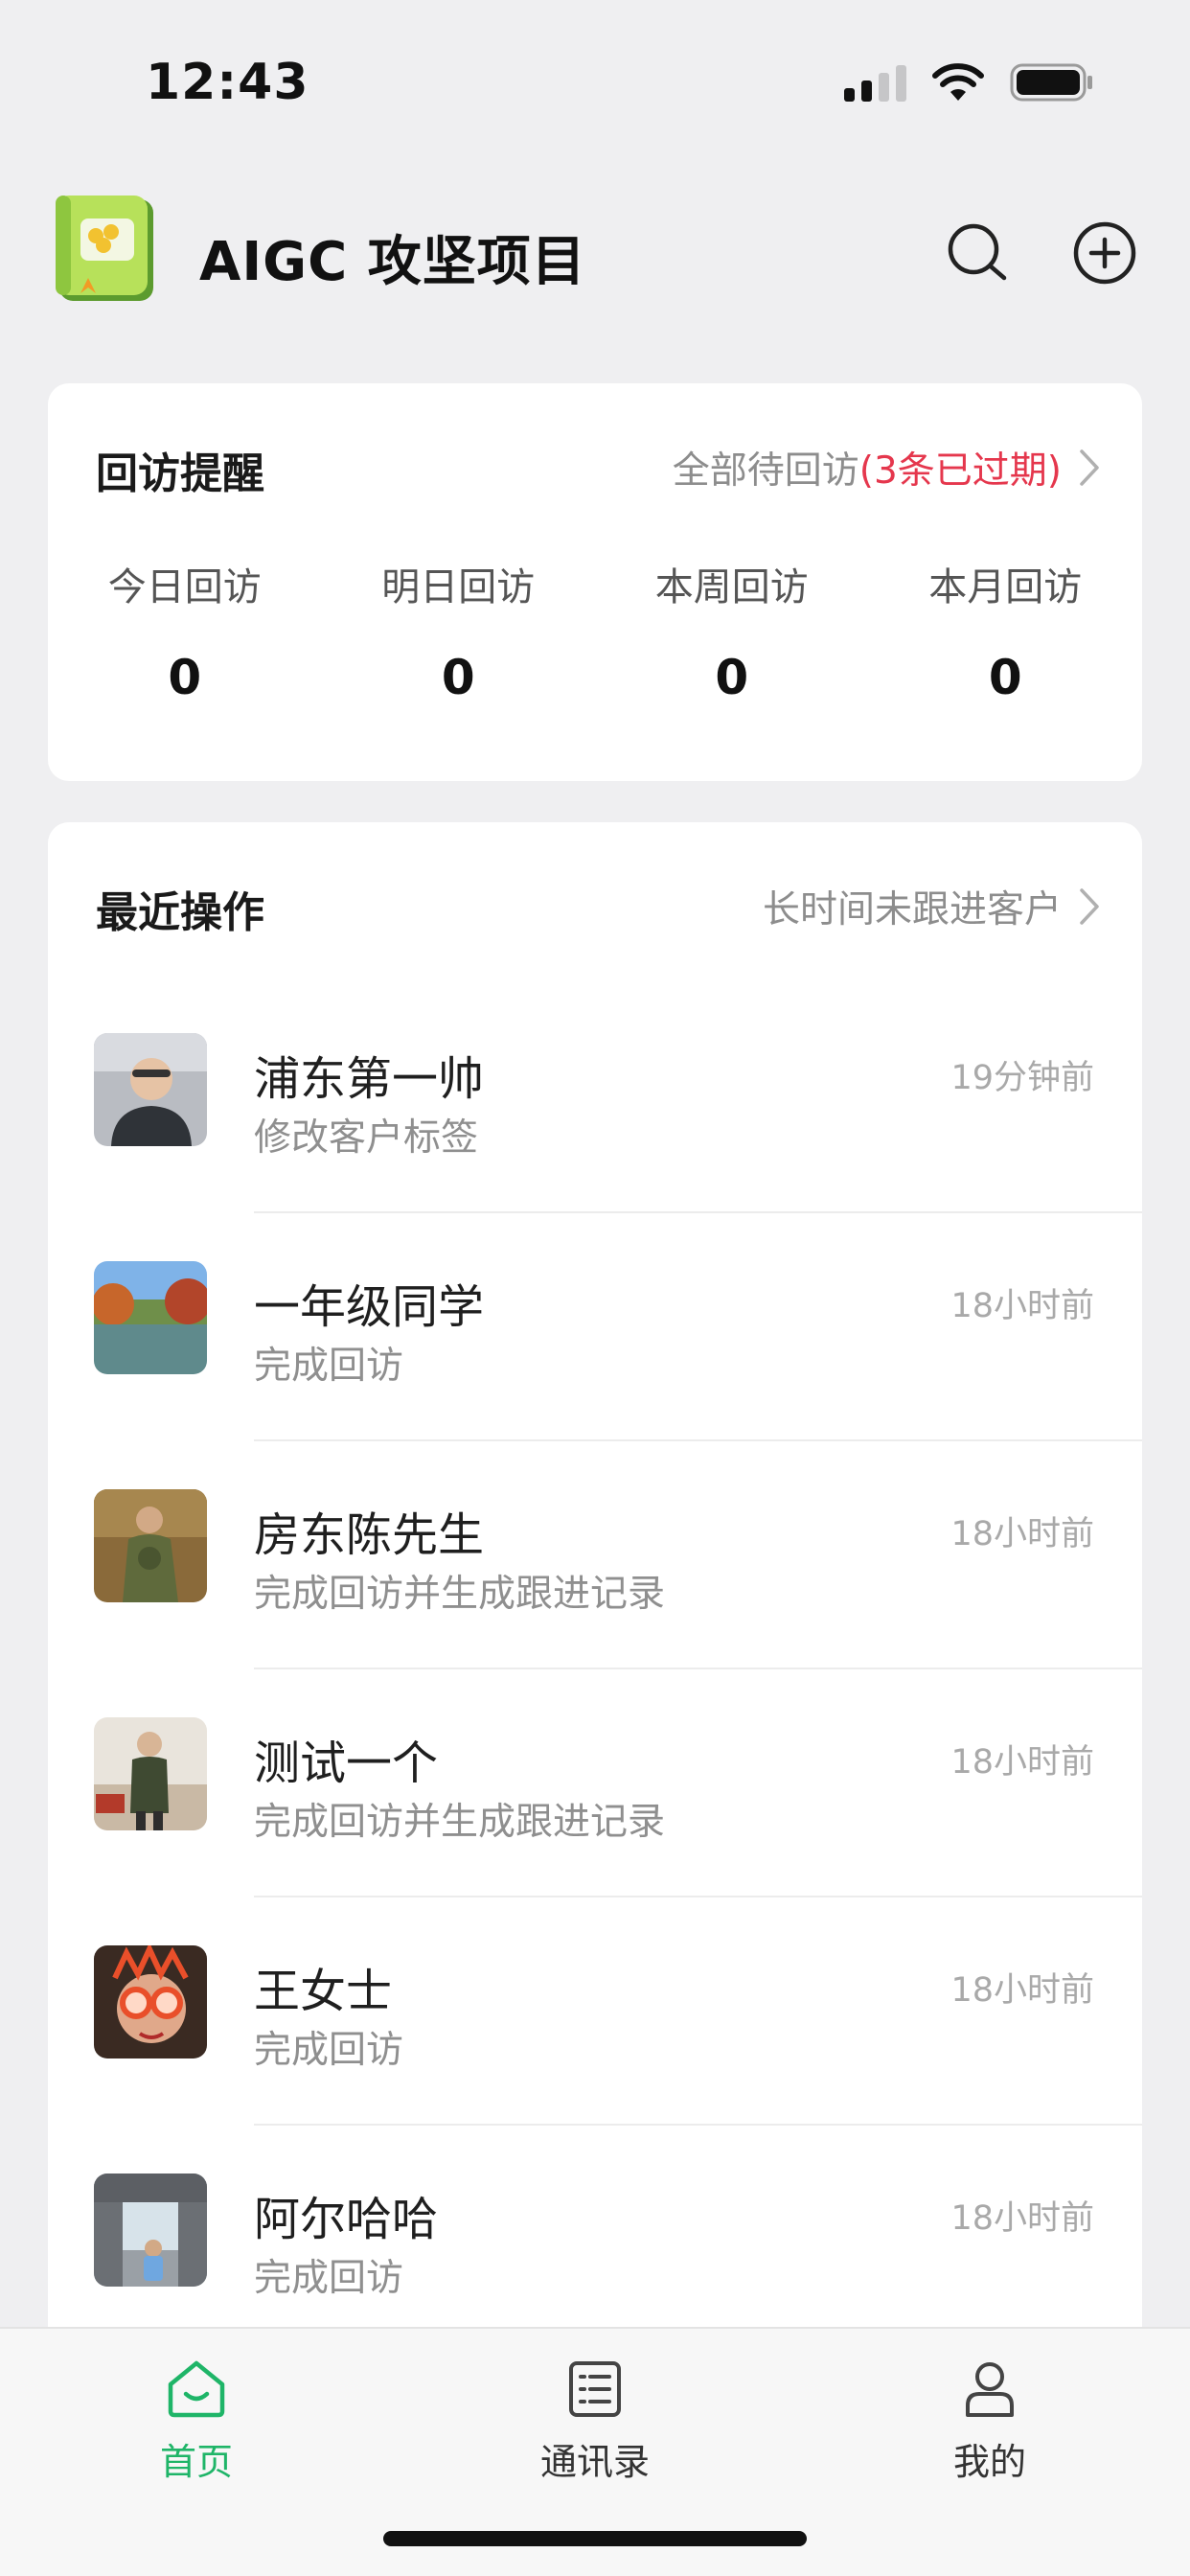  I want to click on stat-tomorrow: 明日回访 0, so click(459, 630).